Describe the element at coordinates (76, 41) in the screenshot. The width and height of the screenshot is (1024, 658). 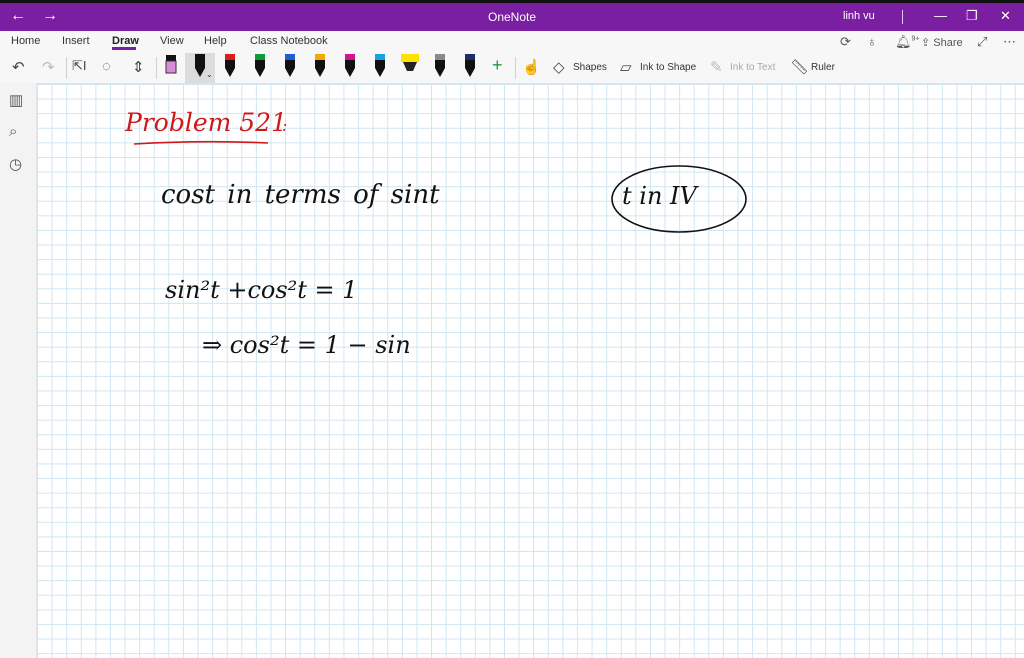
I see `tab-insert: Insert` at that location.